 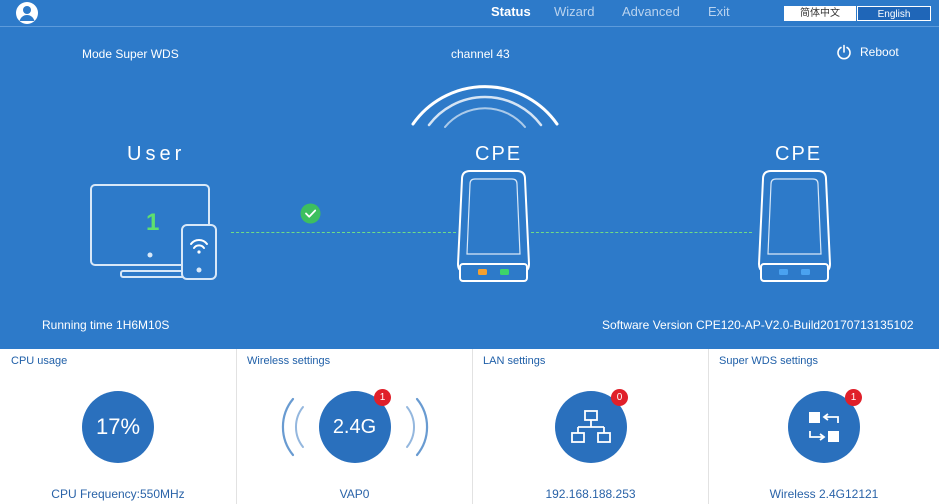 I want to click on reboot-label: Reboot, so click(x=879, y=52).